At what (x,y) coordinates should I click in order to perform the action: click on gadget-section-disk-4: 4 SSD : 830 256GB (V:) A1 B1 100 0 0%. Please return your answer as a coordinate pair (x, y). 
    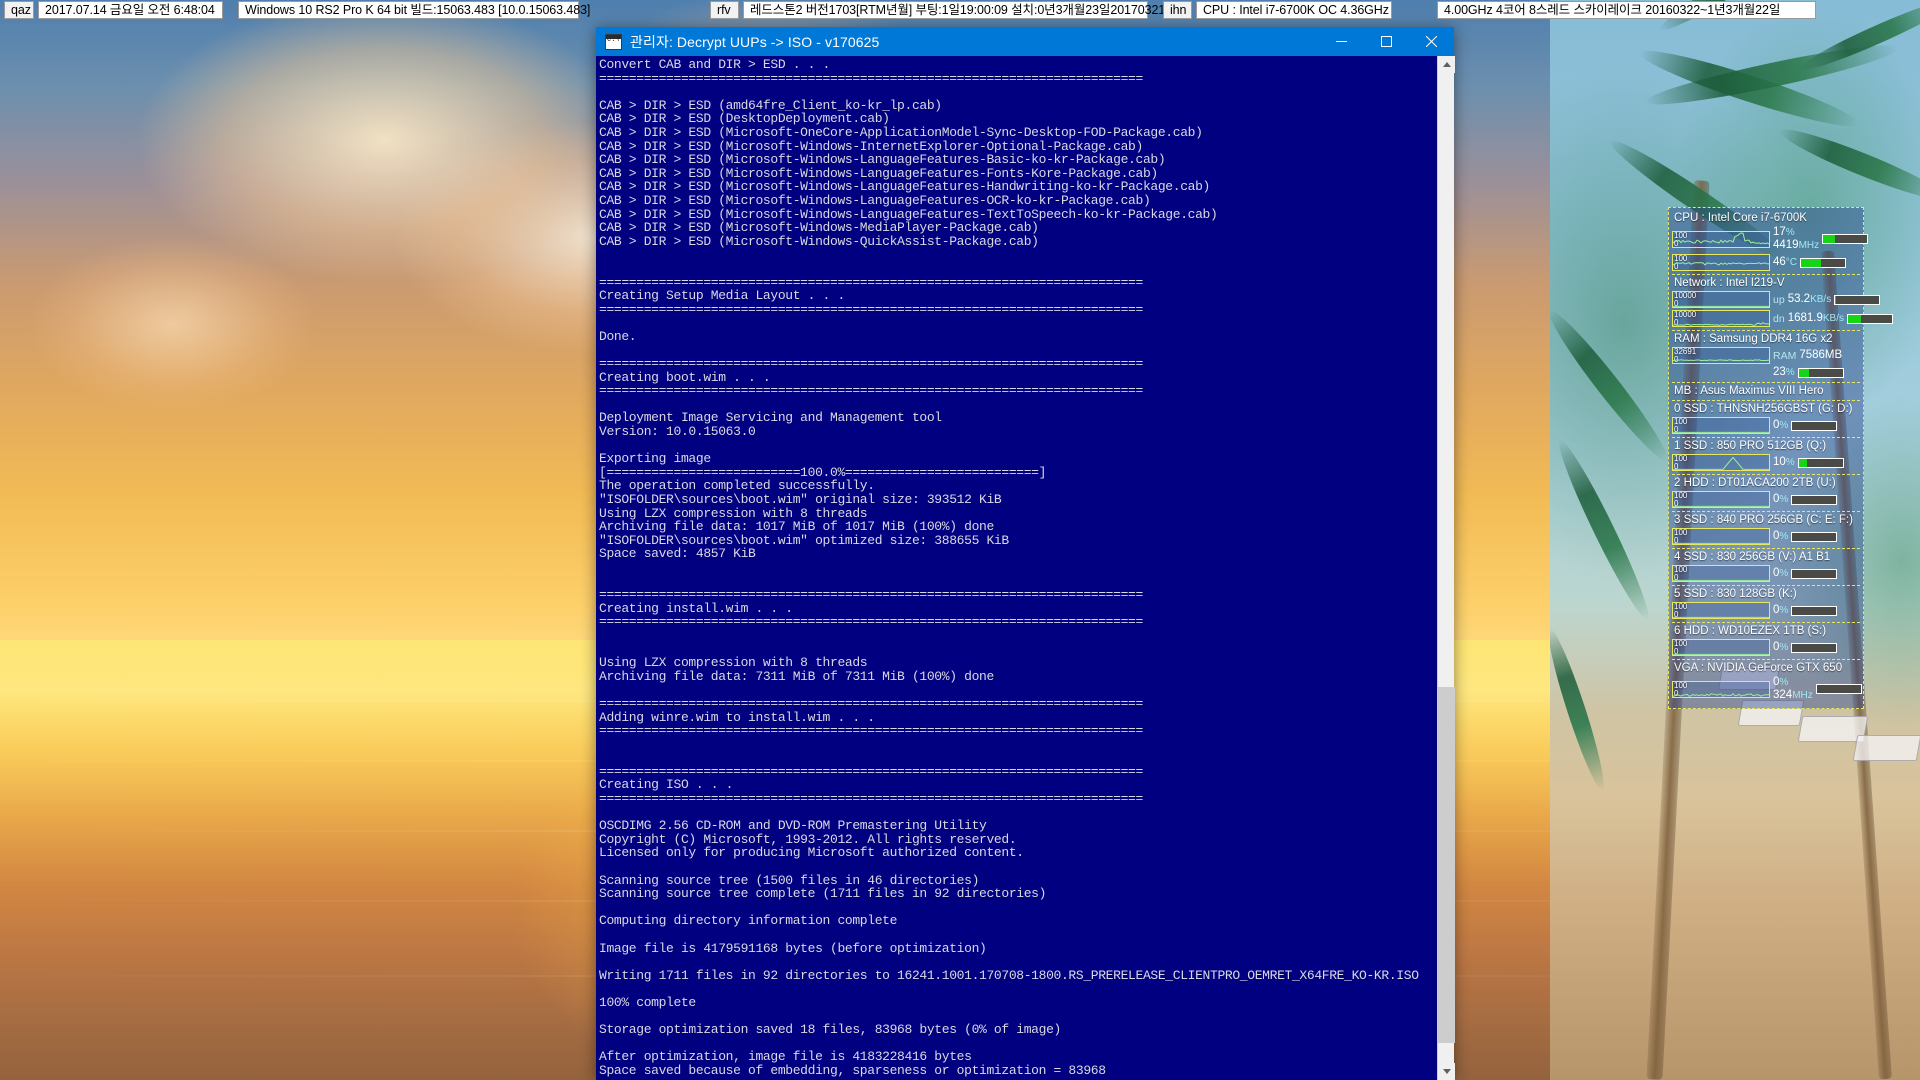
    Looking at the image, I should click on (1766, 567).